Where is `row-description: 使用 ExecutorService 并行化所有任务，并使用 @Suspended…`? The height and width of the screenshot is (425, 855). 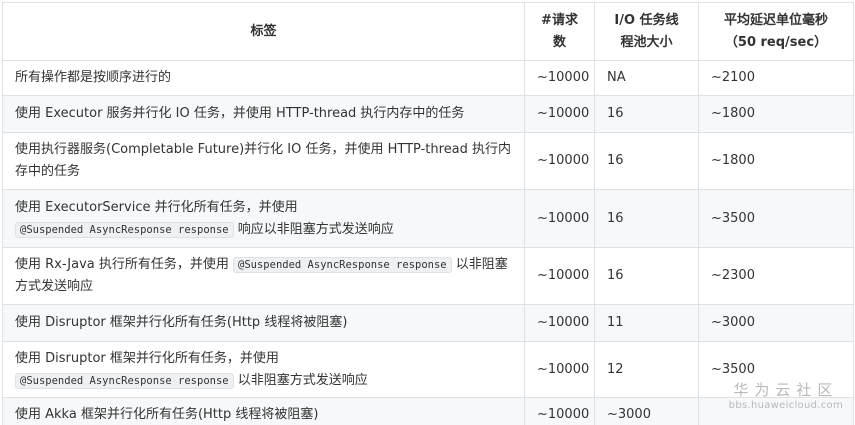 row-description: 使用 ExecutorService 并行化所有任务，并使用 @Suspended… is located at coordinates (263, 218).